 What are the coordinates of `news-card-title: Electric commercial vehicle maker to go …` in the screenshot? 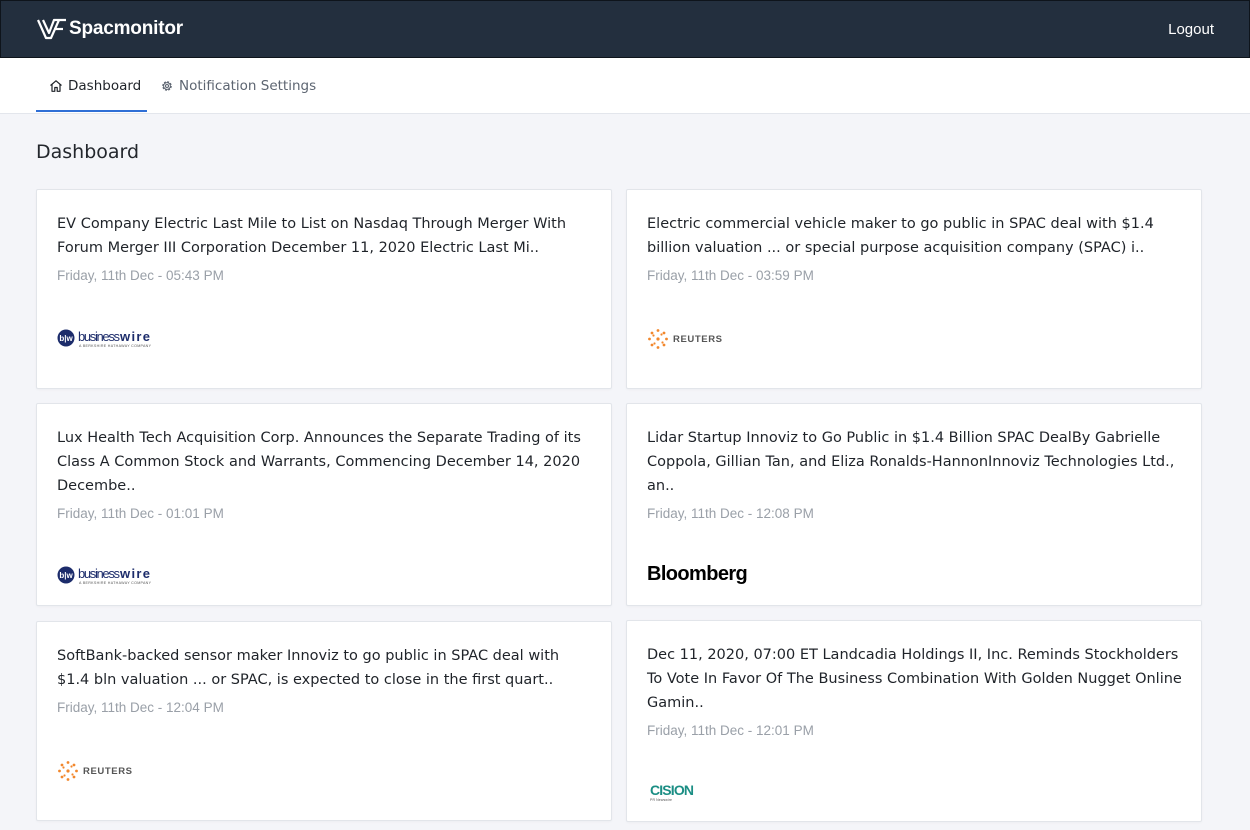 It's located at (900, 236).